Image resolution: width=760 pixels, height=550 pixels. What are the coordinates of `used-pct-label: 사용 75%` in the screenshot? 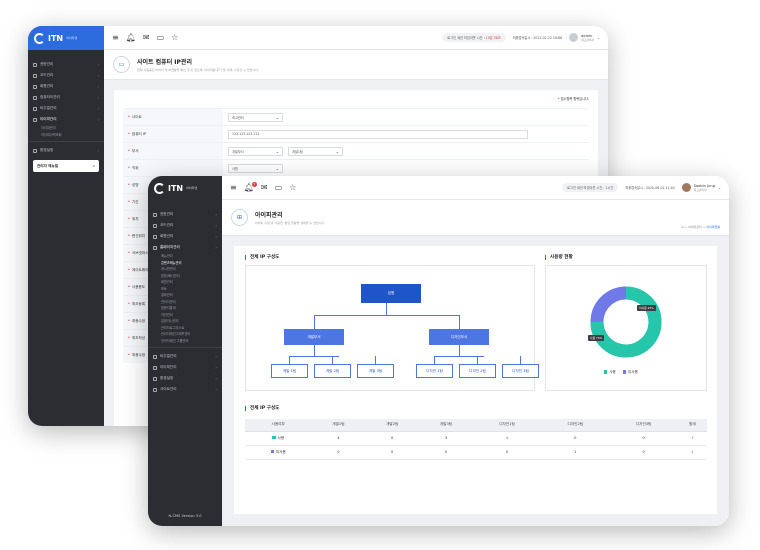 It's located at (596, 338).